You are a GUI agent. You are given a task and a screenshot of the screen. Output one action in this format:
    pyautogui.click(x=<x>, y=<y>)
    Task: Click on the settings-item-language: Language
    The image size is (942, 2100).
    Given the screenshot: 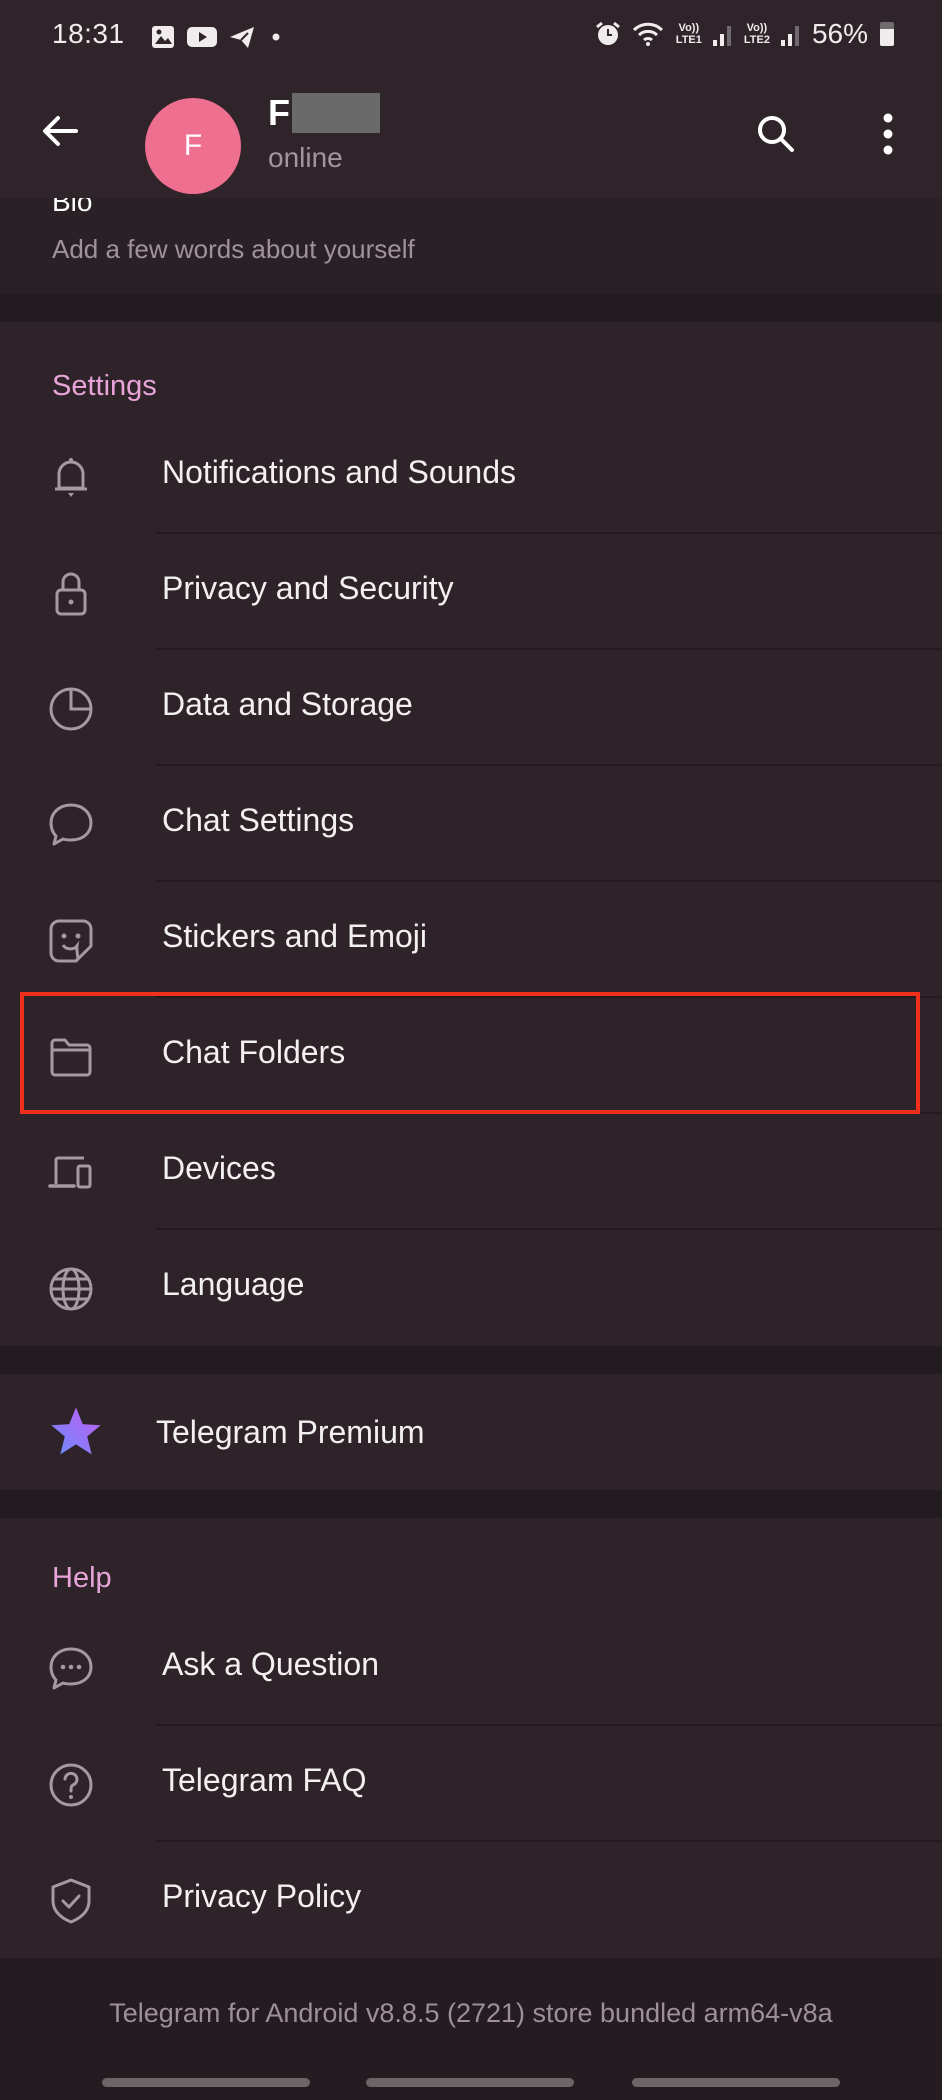 What is the action you would take?
    pyautogui.click(x=471, y=1288)
    